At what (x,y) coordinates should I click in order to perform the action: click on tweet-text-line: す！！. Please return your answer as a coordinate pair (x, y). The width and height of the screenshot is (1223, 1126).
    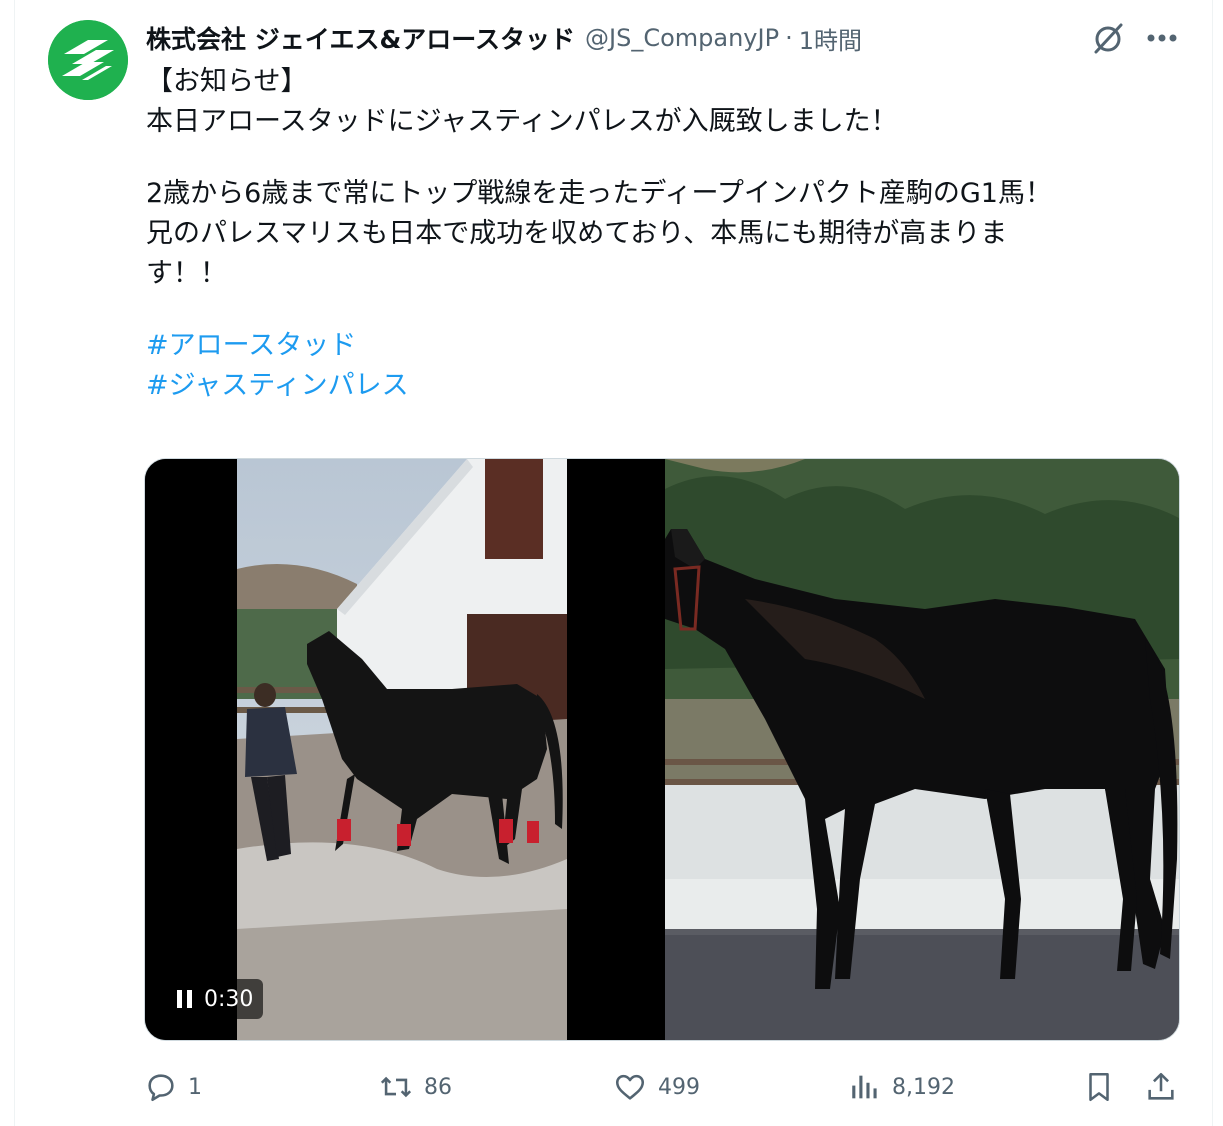
    Looking at the image, I should click on (186, 273).